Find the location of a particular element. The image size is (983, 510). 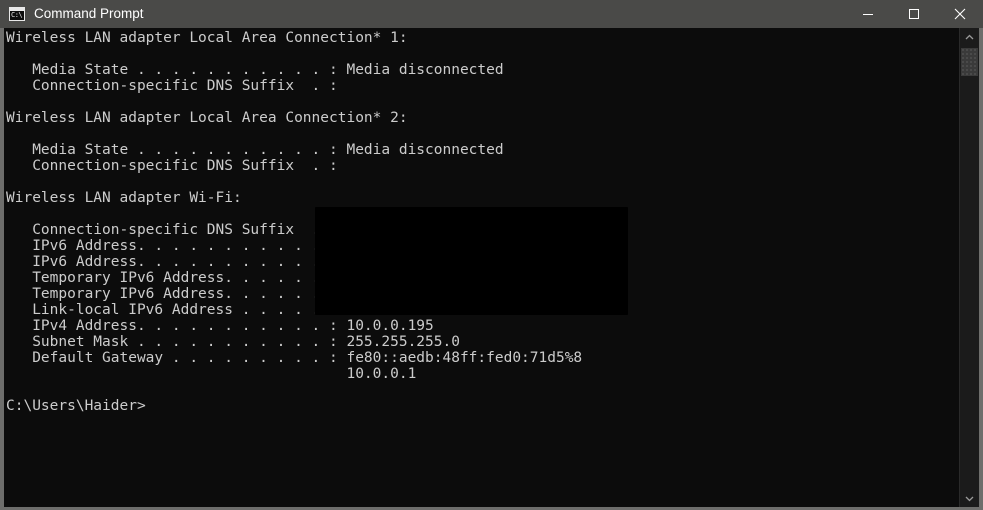

title-bar-left: C:\ Command Prompt is located at coordinates (422, 14).